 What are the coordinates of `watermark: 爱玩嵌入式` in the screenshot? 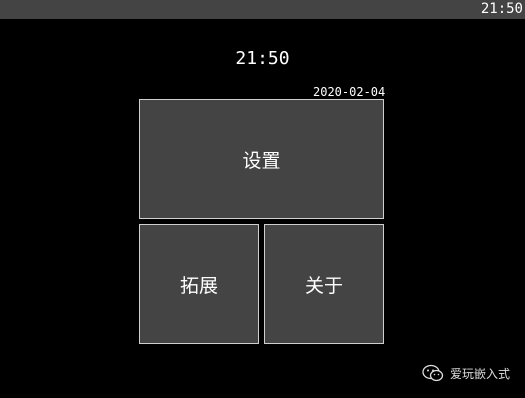 It's located at (466, 373).